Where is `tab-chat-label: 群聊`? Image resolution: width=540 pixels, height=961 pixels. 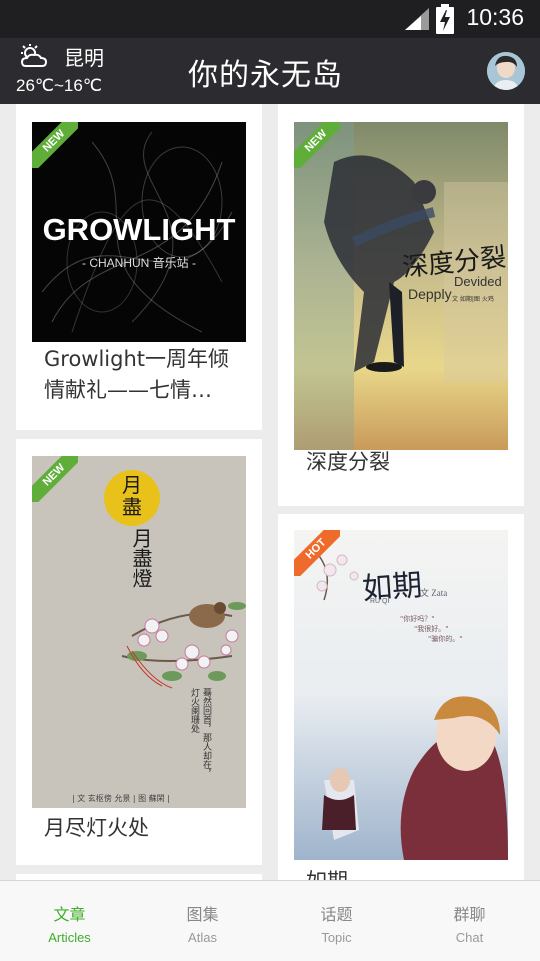
tab-chat-label: 群聊 is located at coordinates (469, 914).